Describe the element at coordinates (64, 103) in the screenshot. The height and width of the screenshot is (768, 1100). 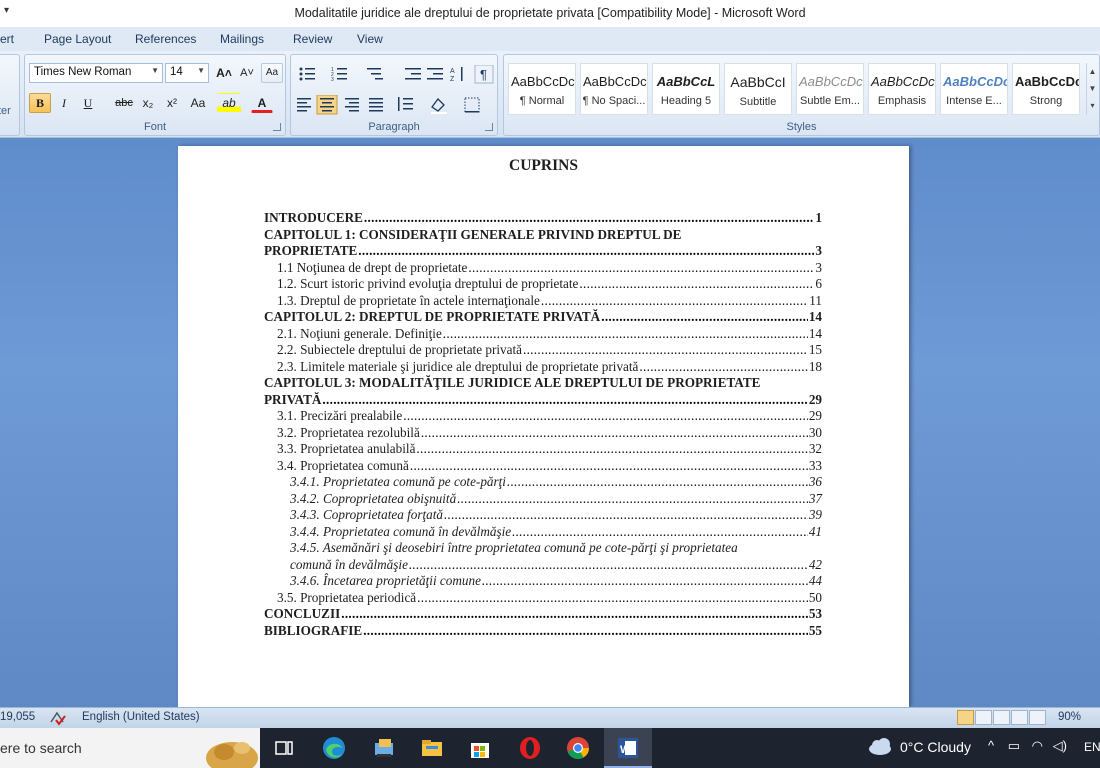
I see `italic-button: I` at that location.